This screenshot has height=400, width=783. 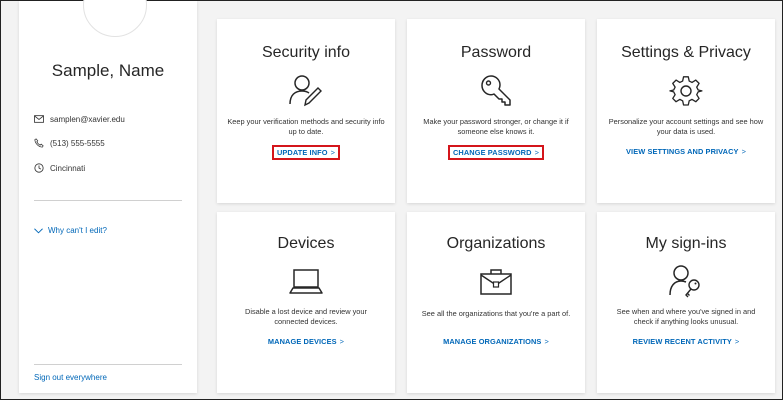 What do you see at coordinates (496, 243) in the screenshot?
I see `tile-organizations-title: Organizations` at bounding box center [496, 243].